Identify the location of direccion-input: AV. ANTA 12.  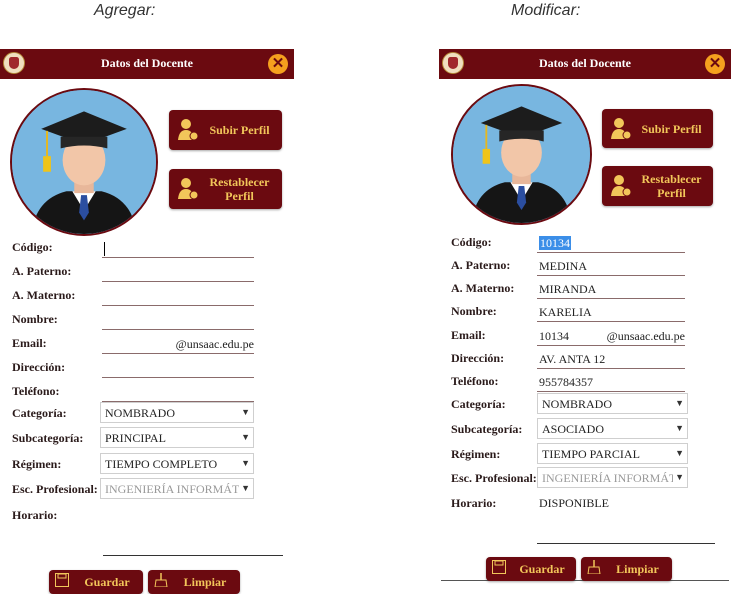
(611, 358).